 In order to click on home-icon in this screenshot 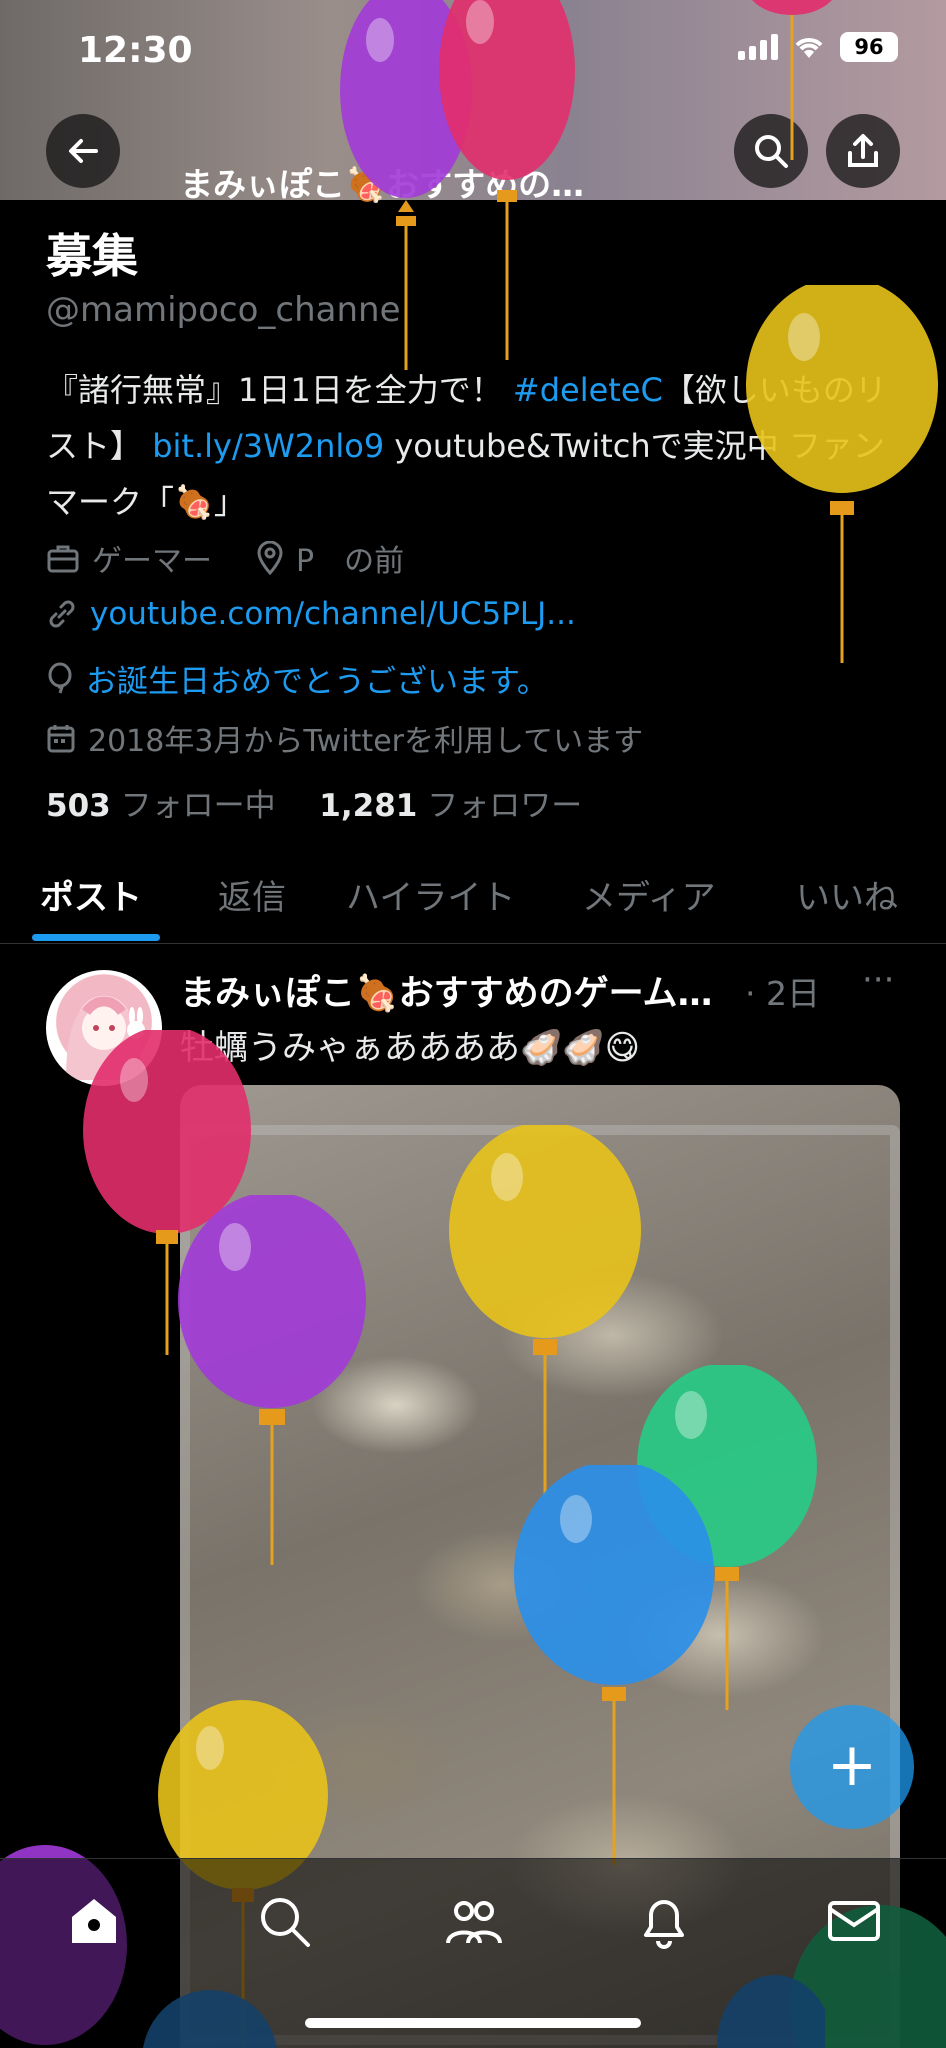, I will do `click(94, 1921)`.